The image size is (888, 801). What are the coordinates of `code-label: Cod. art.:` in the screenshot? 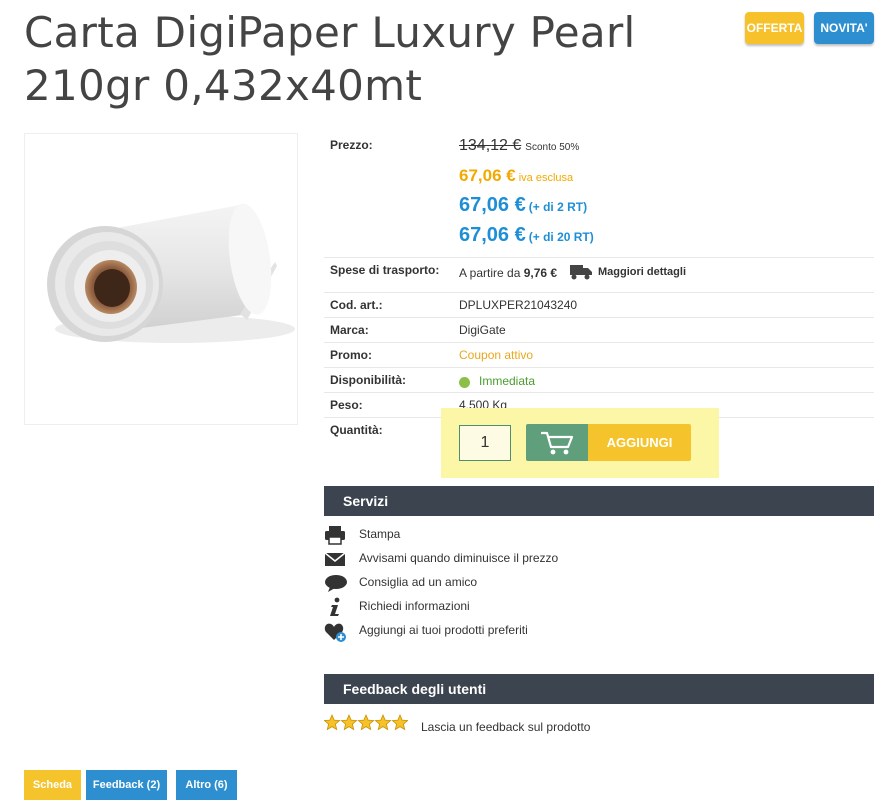 It's located at (356, 305).